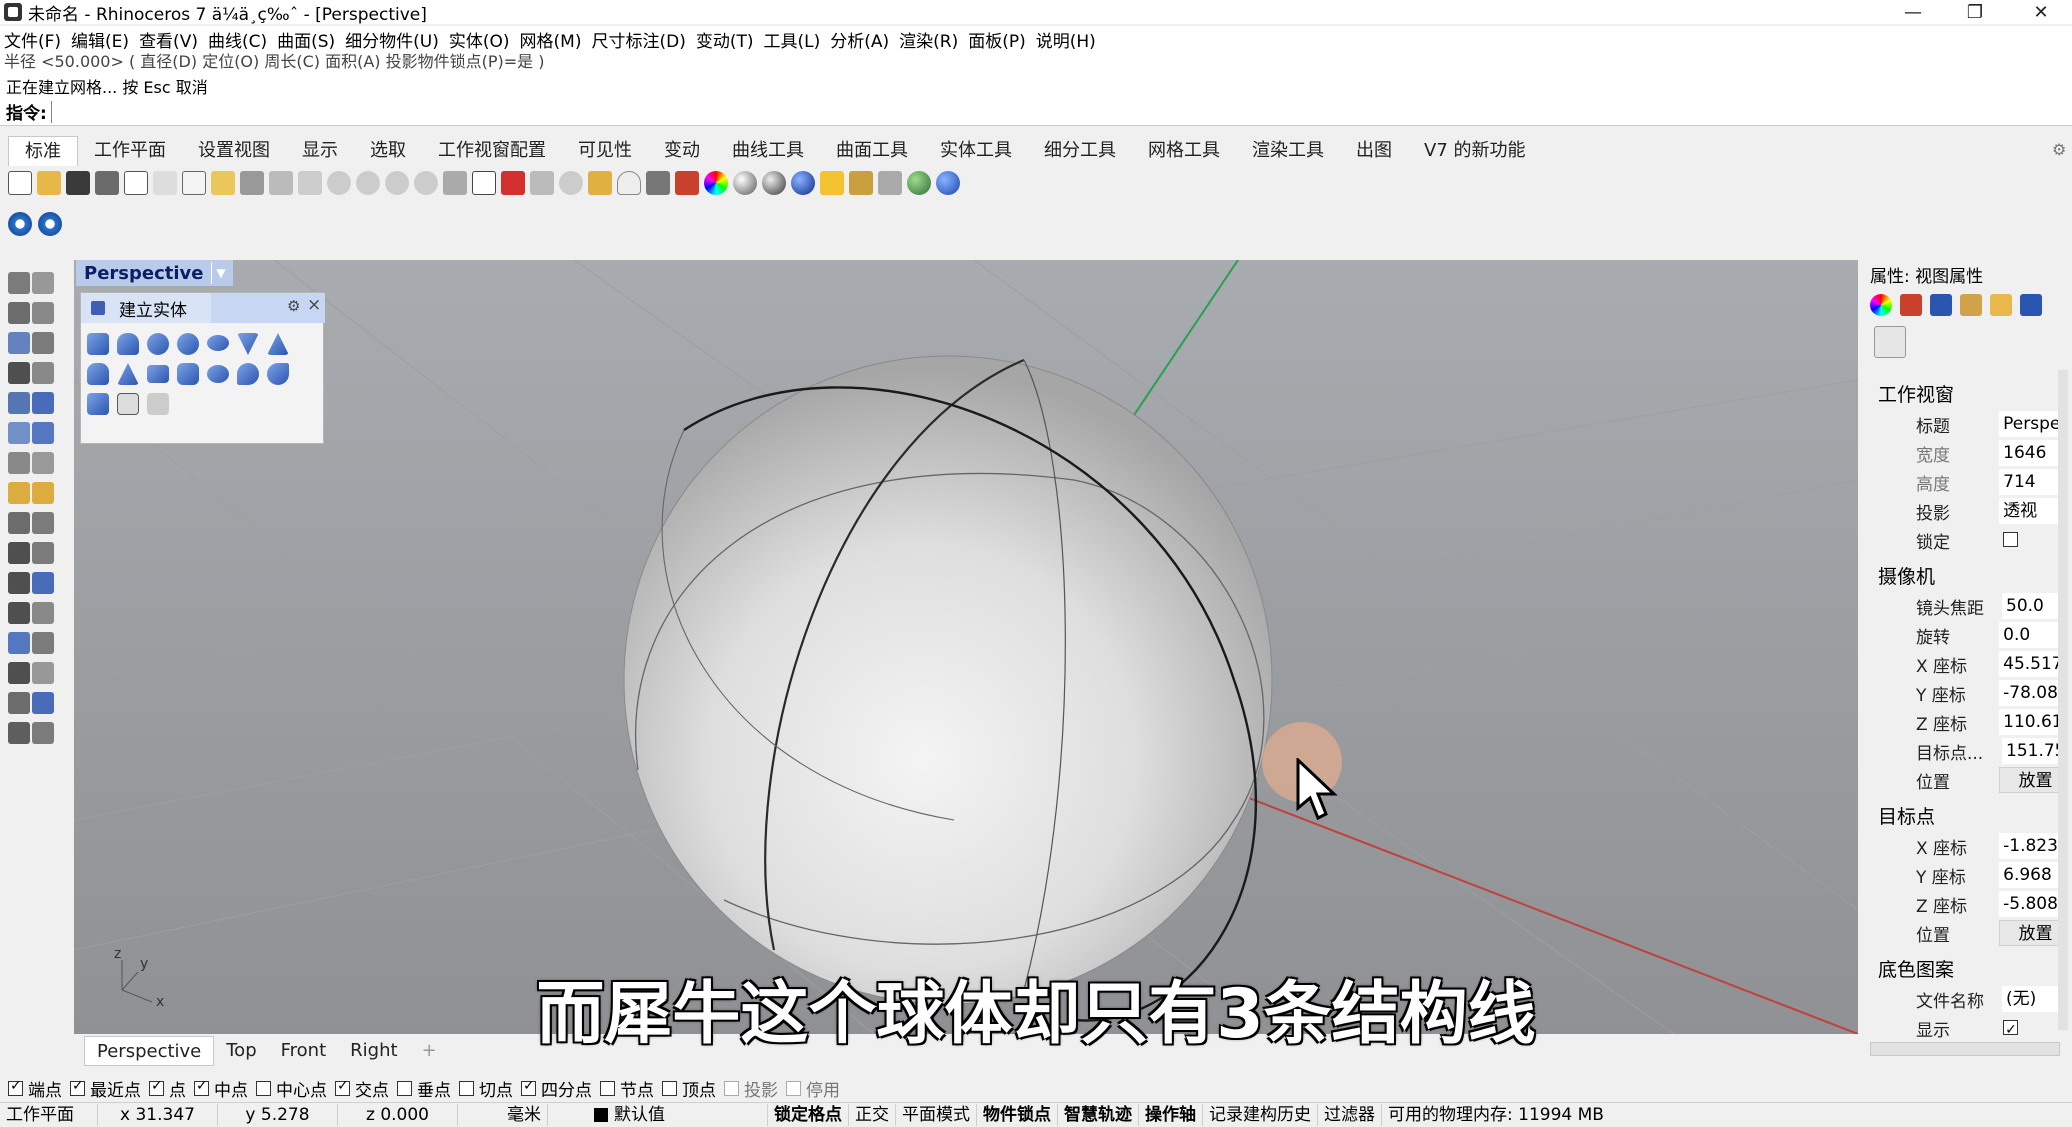 Image resolution: width=2072 pixels, height=1127 pixels. What do you see at coordinates (223, 183) in the screenshot?
I see `paste-icon` at bounding box center [223, 183].